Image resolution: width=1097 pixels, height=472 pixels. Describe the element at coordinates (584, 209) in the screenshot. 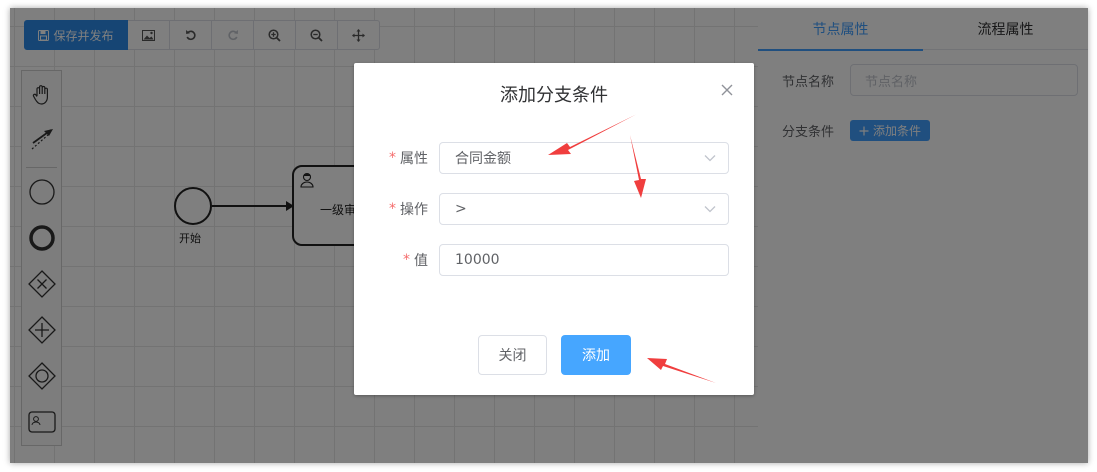

I see `operation-select: >` at that location.